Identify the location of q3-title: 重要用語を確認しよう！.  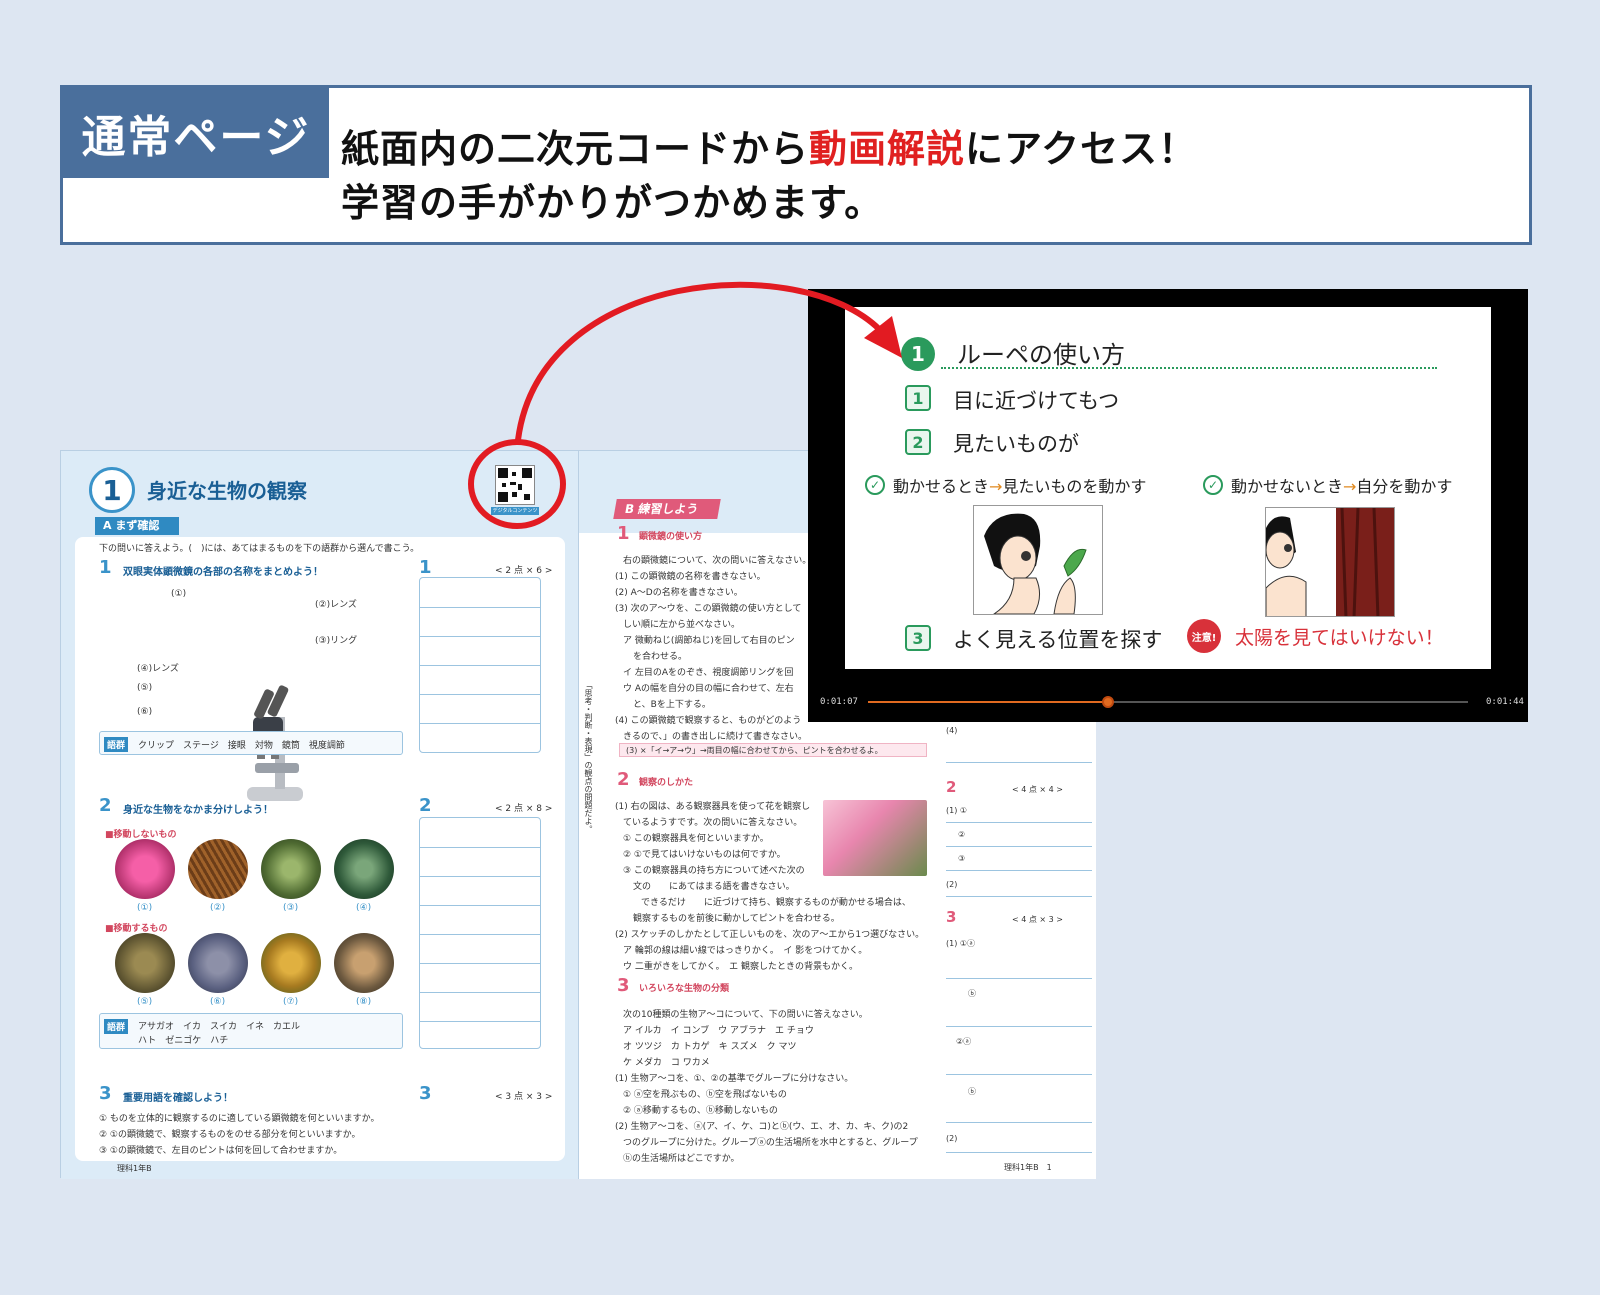
(178, 1098).